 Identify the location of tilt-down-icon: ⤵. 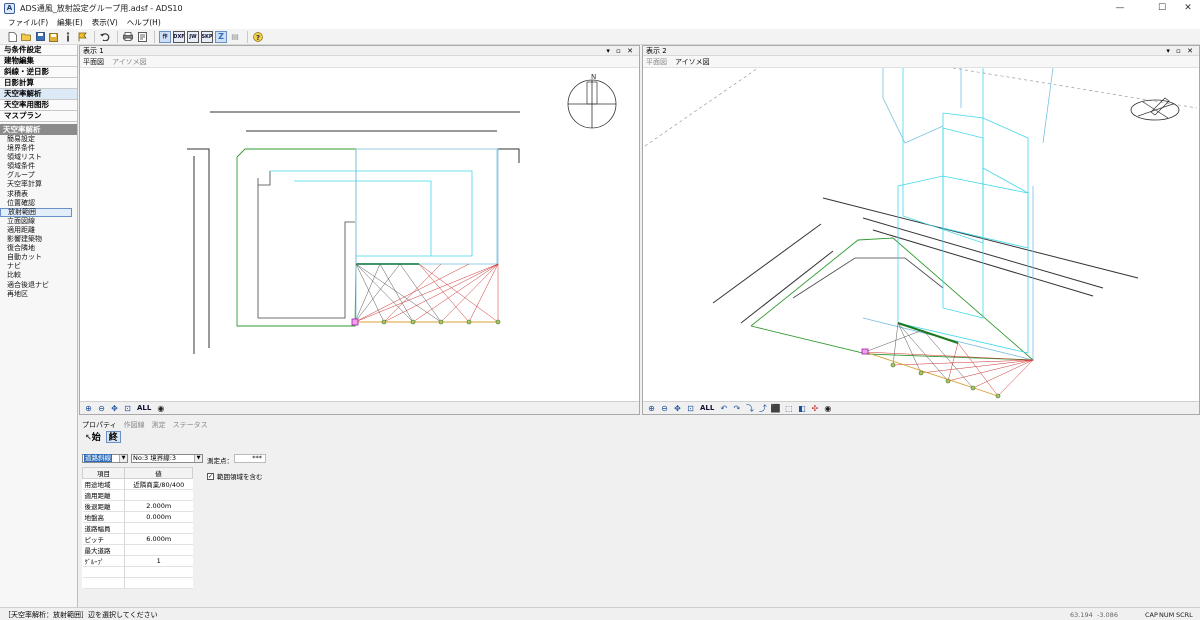
(749, 408).